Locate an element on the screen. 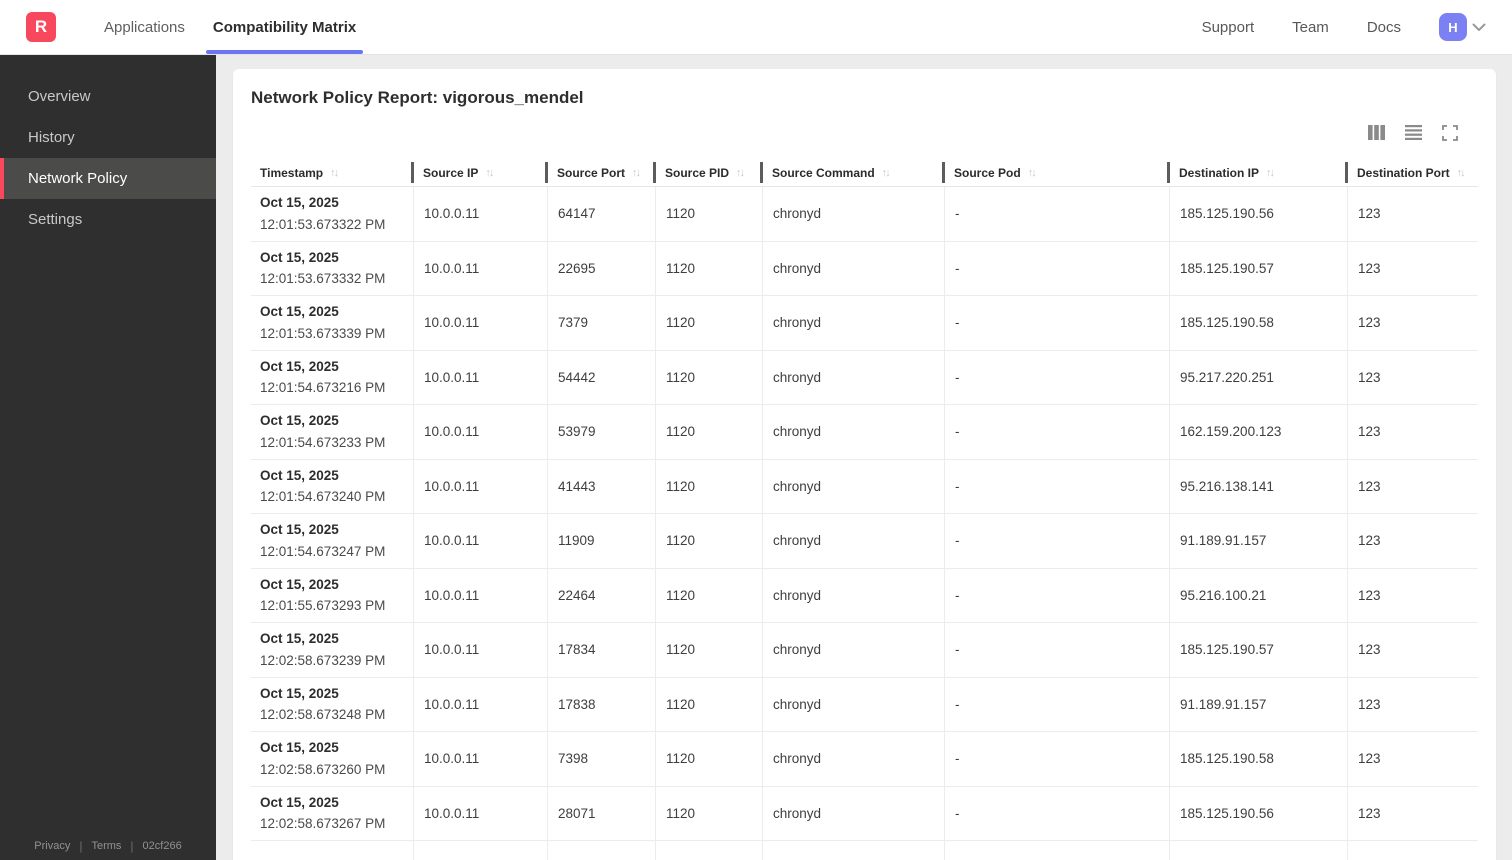  nav-tabs: Applications Compatibility Matrix is located at coordinates (230, 27).